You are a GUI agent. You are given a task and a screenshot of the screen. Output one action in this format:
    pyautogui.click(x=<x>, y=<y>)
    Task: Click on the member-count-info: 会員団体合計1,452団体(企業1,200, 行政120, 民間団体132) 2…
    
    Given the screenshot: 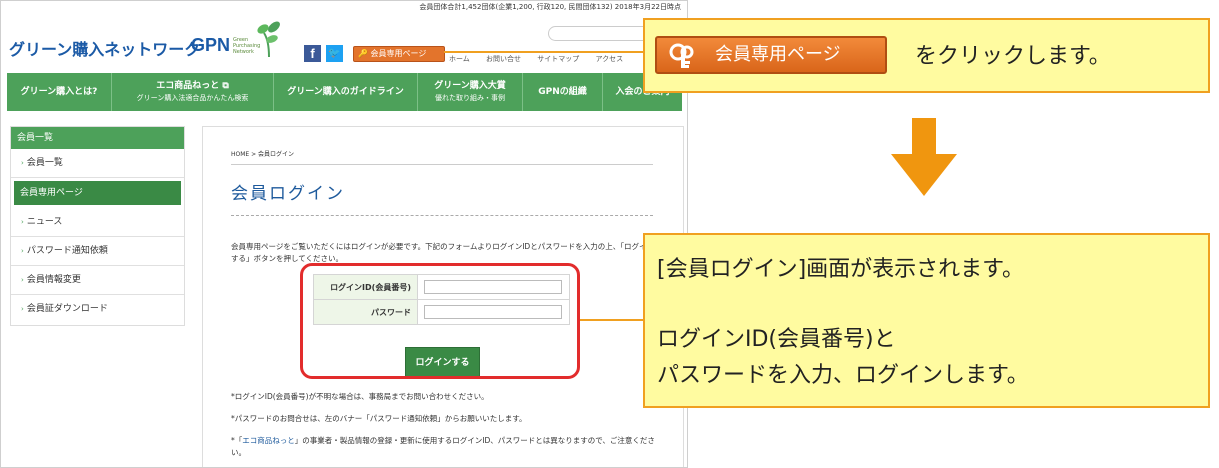 What is the action you would take?
    pyautogui.click(x=550, y=7)
    